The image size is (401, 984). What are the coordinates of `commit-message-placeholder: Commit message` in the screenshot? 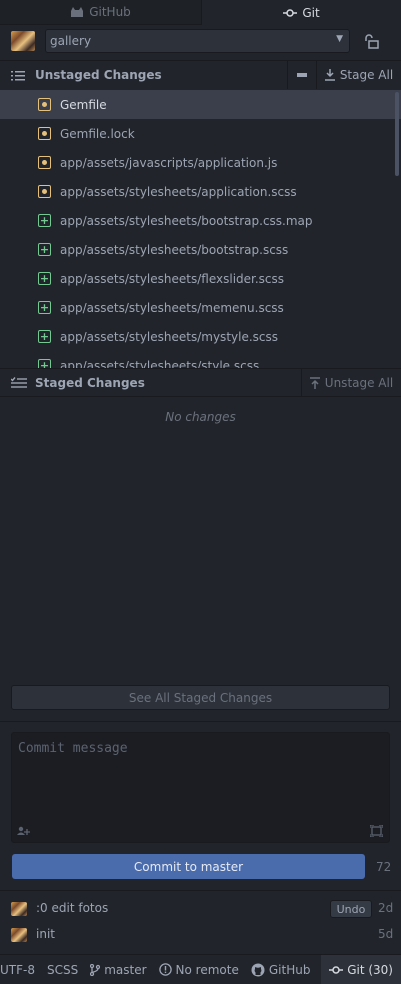 It's located at (73, 748).